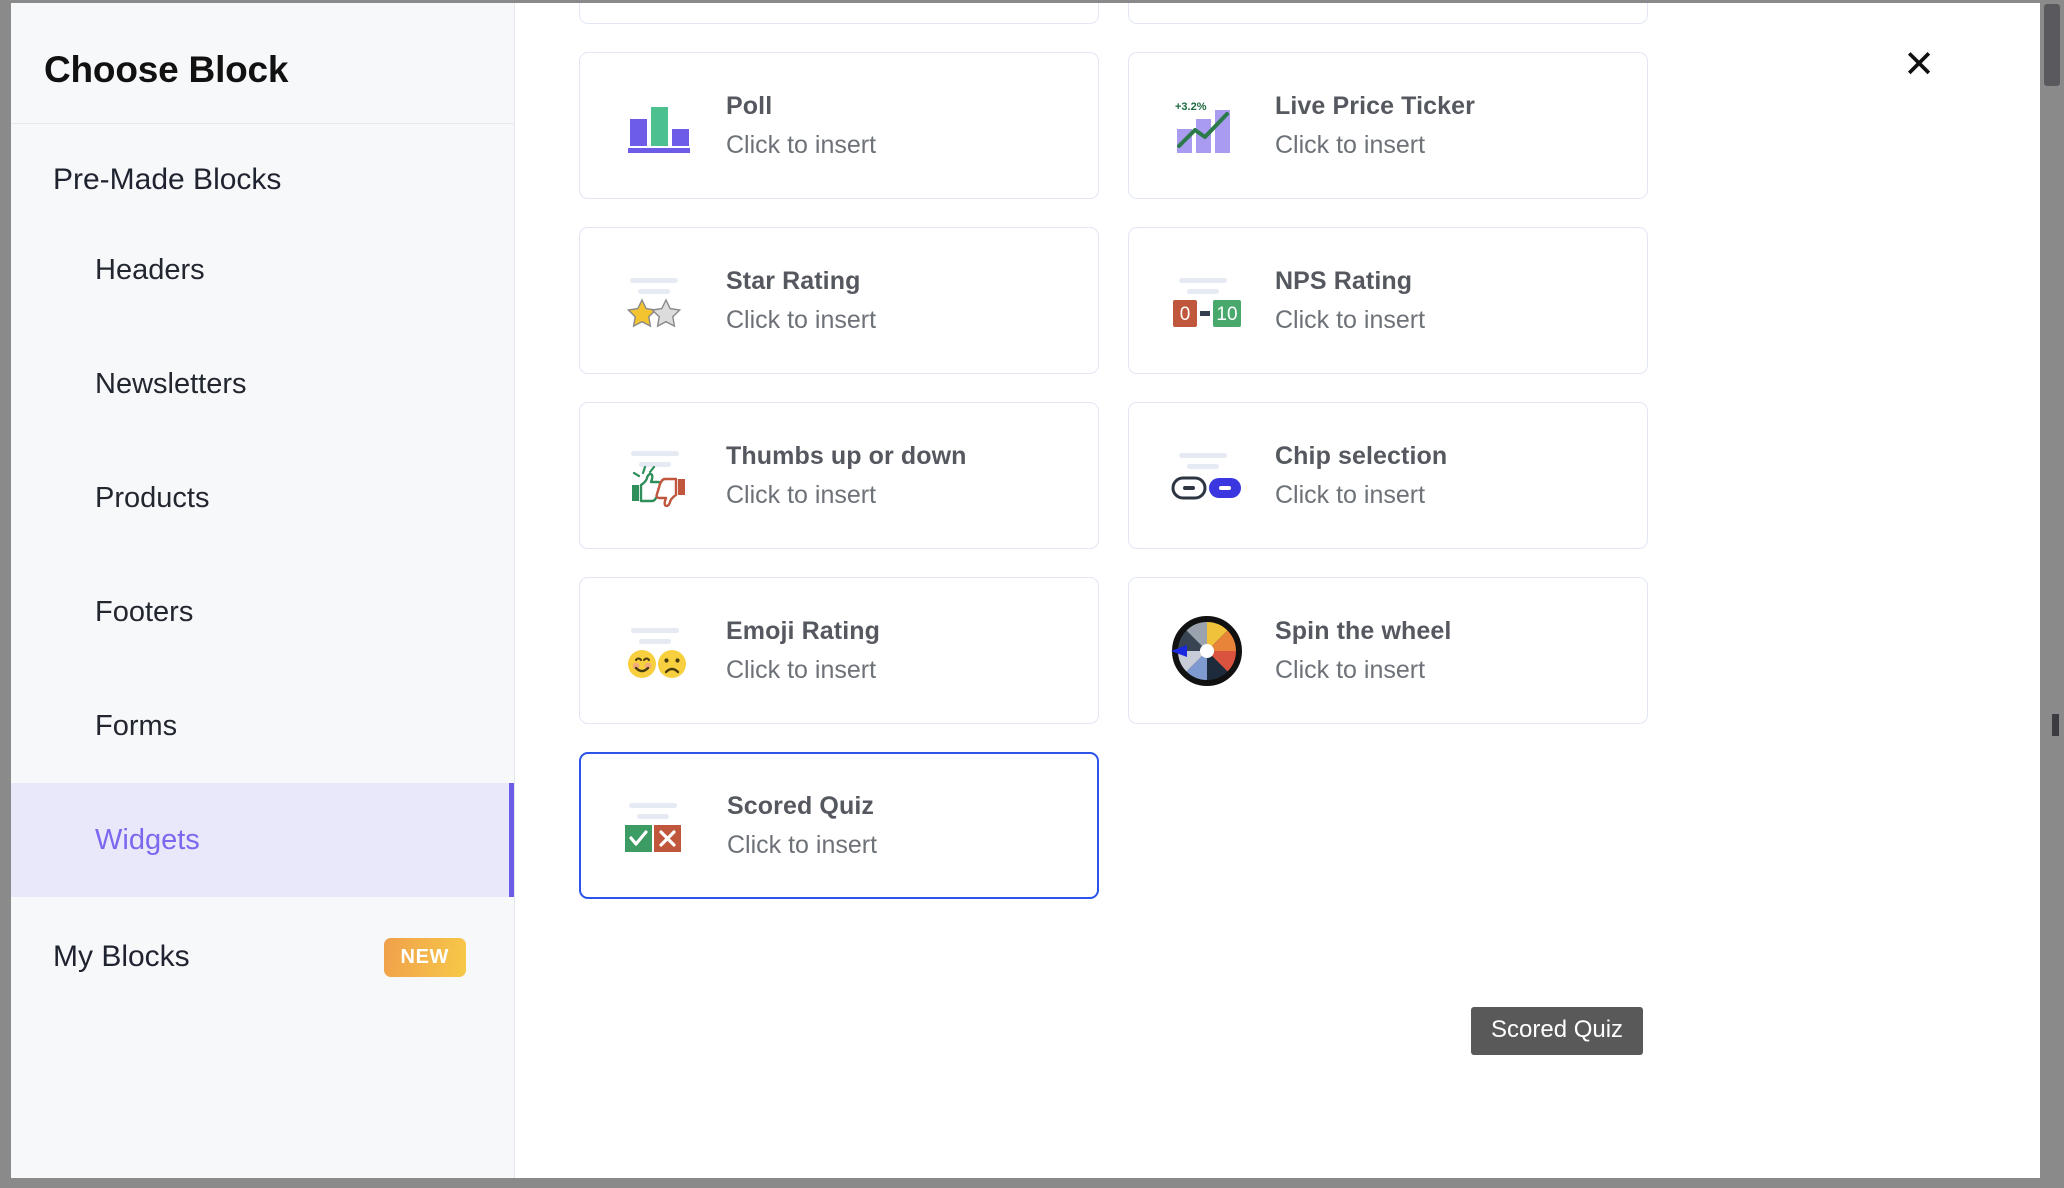 This screenshot has height=1188, width=2064. Describe the element at coordinates (167, 179) in the screenshot. I see `nav-group-pre-made-blocks: Pre-Made Blocks` at that location.